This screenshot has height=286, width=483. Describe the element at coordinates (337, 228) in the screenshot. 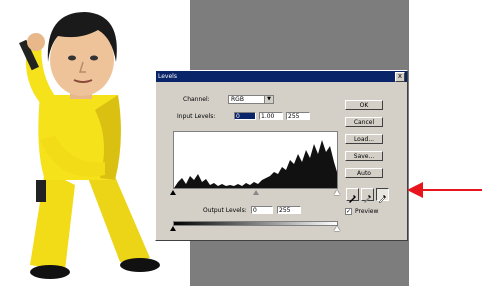

I see `output-white-slider` at that location.